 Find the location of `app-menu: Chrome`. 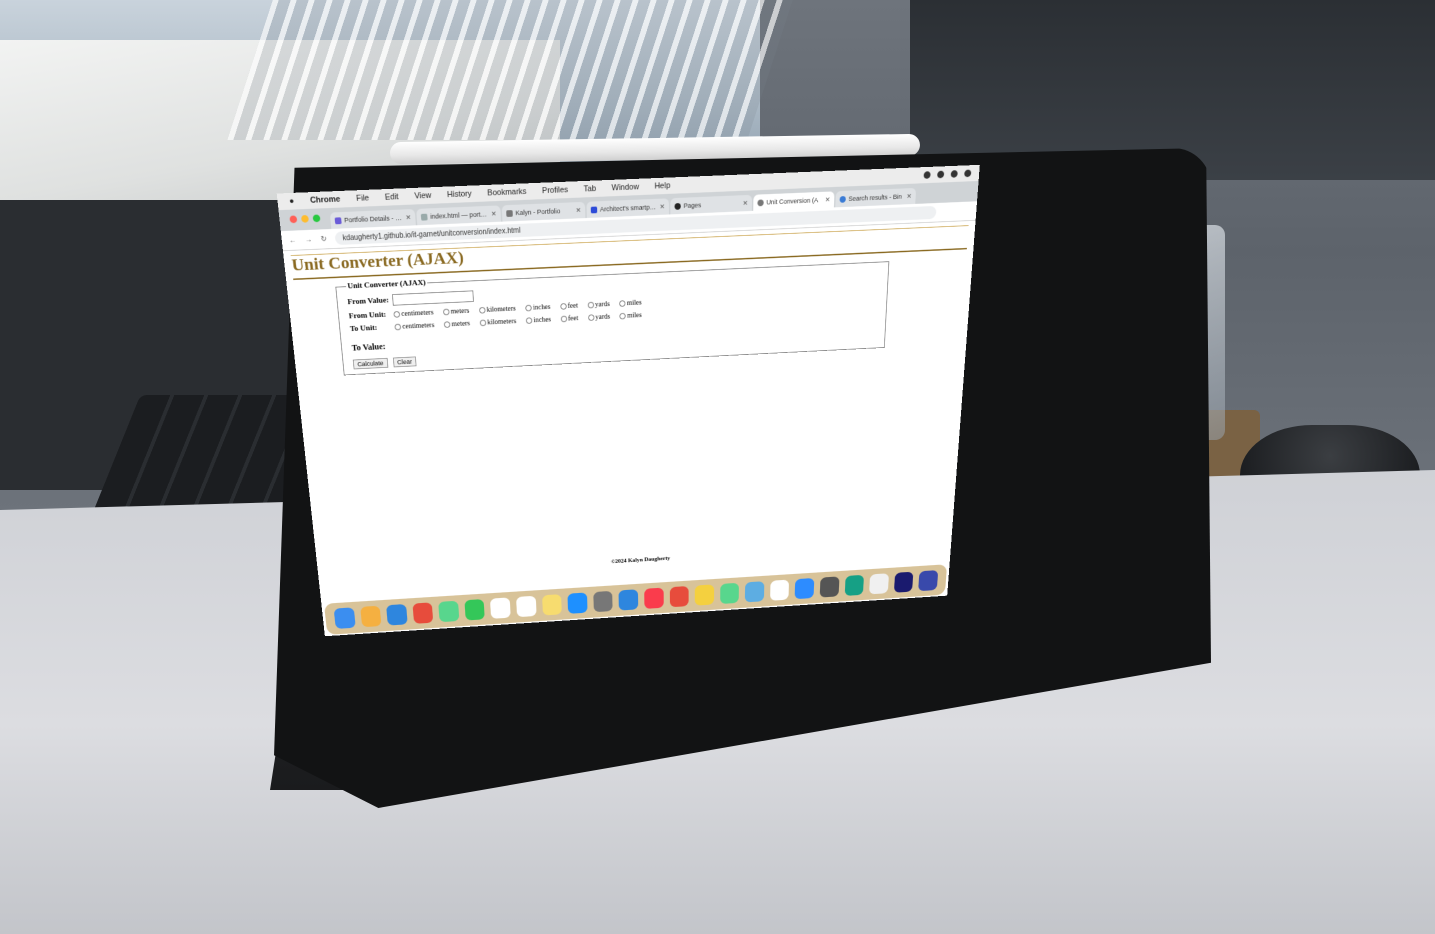

app-menu: Chrome is located at coordinates (325, 200).